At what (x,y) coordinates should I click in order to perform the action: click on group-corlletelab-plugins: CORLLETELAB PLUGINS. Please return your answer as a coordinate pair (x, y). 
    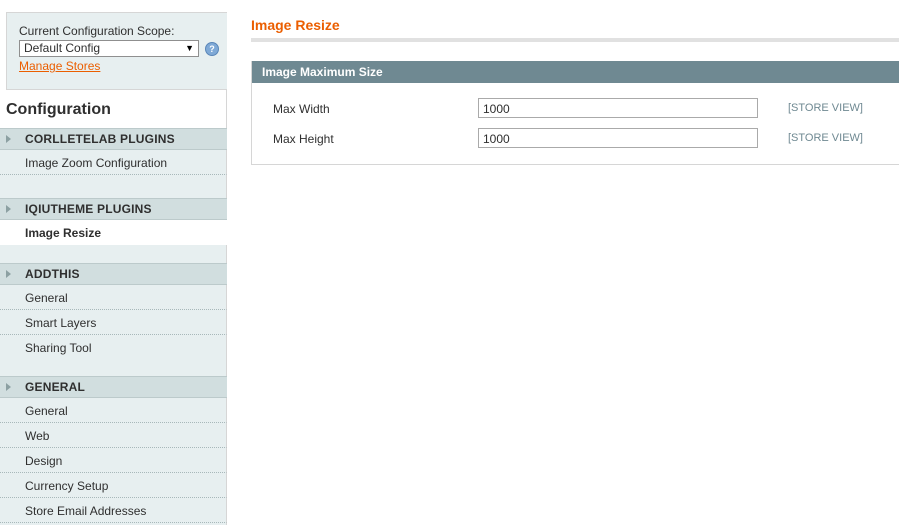
    Looking at the image, I should click on (113, 139).